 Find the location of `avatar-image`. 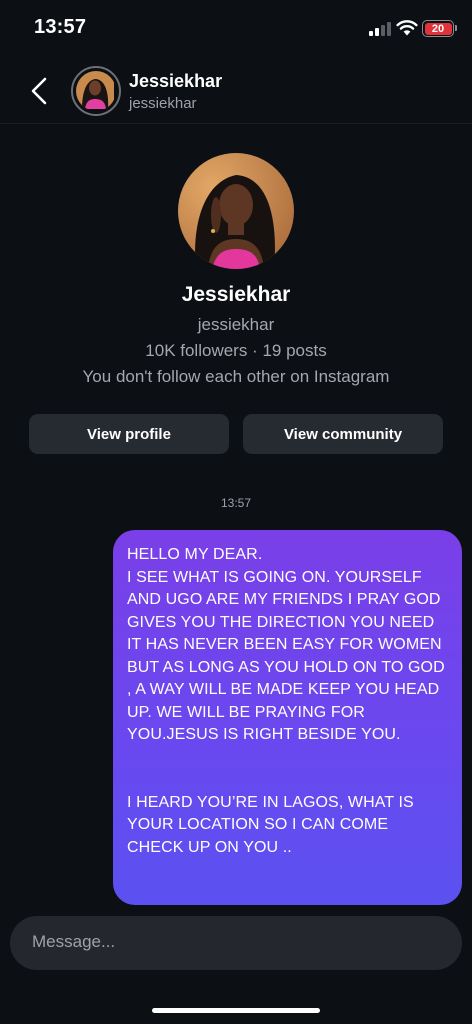

avatar-image is located at coordinates (96, 91).